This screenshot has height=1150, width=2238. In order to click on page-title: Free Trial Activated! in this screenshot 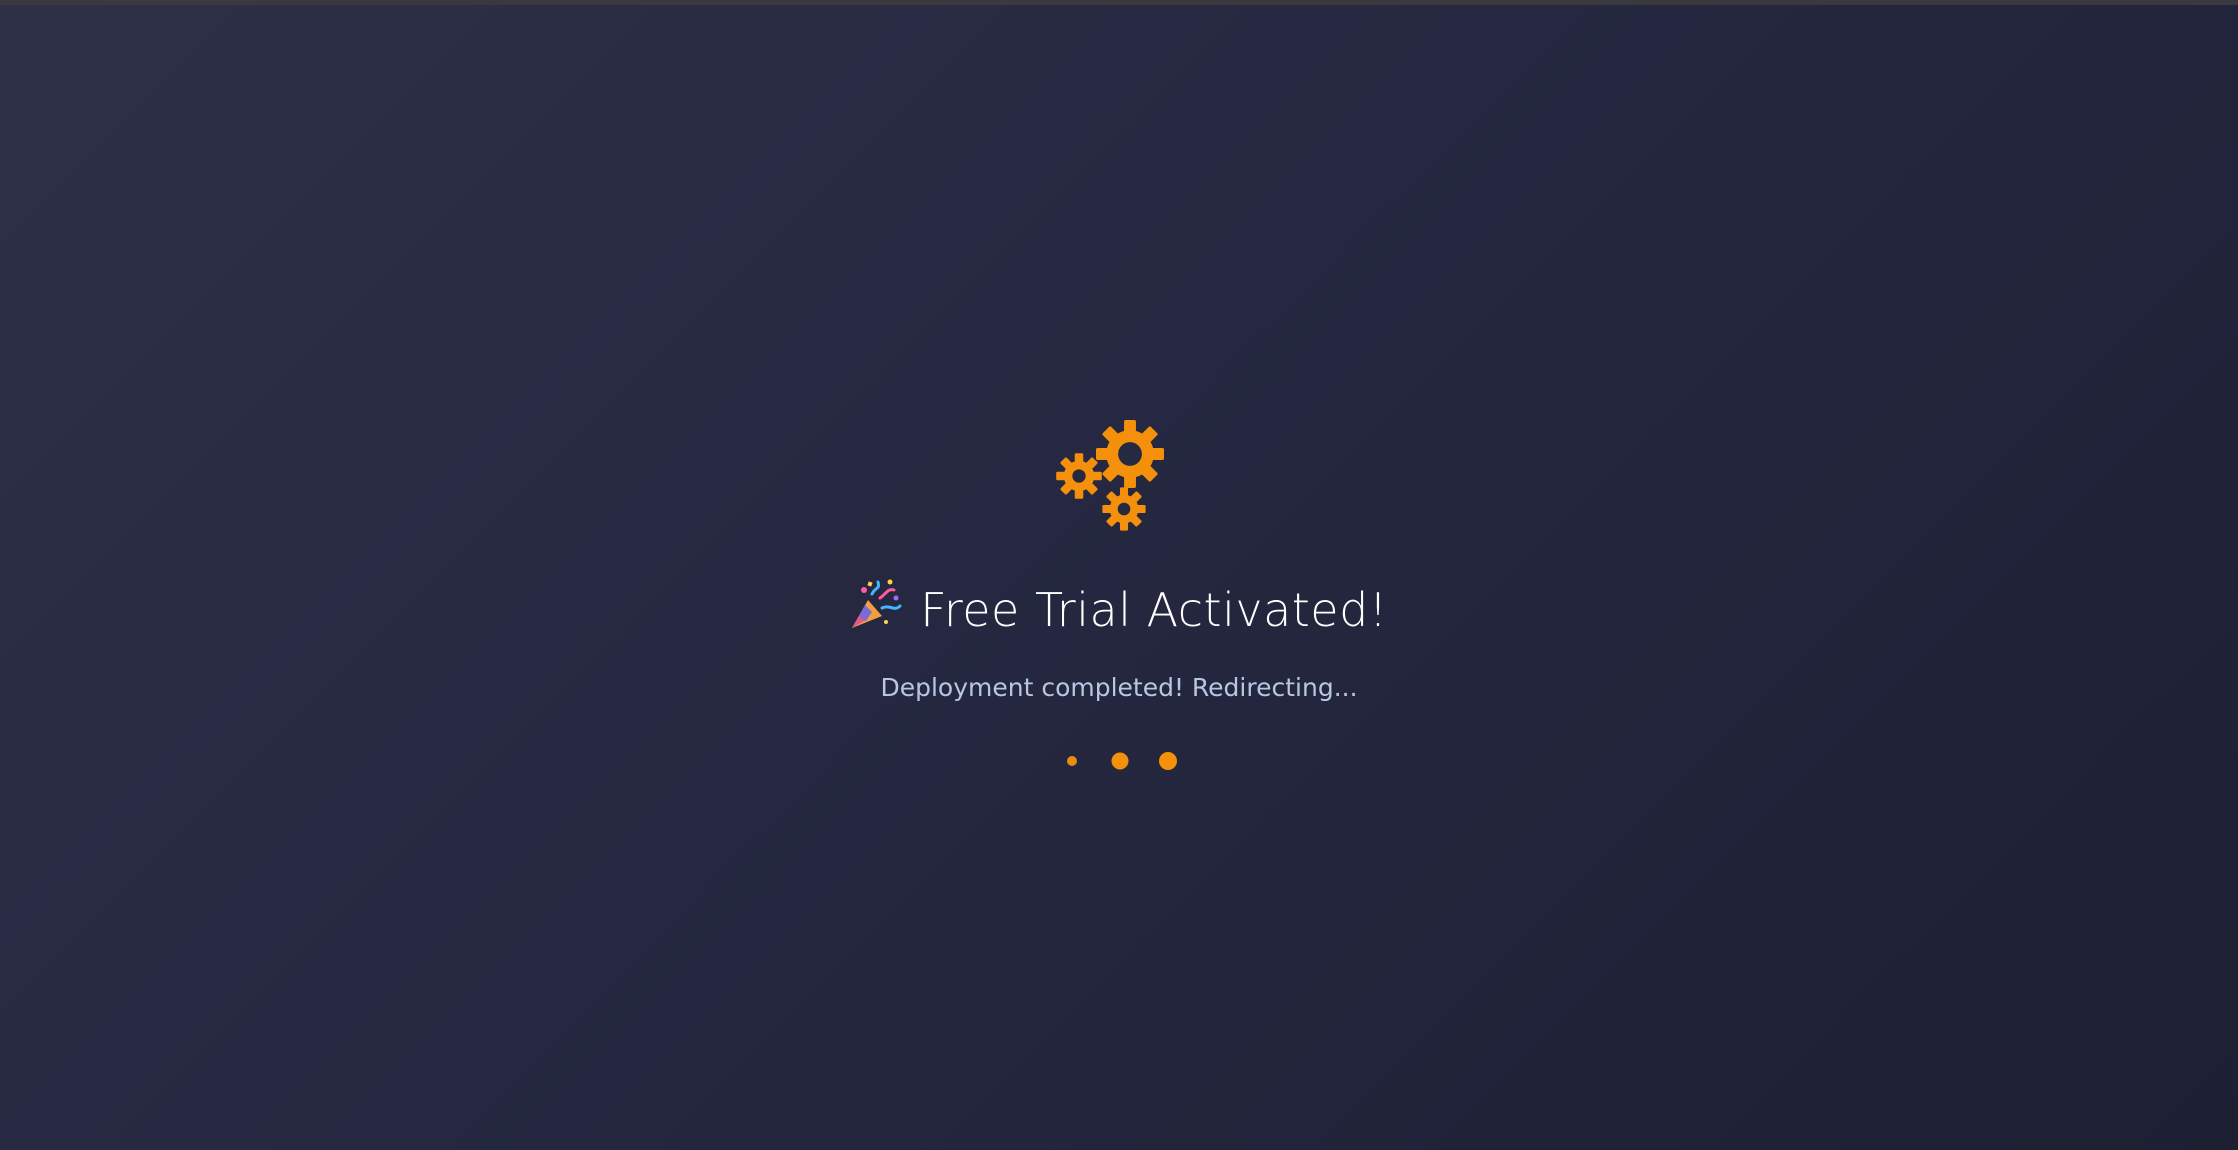, I will do `click(1154, 610)`.